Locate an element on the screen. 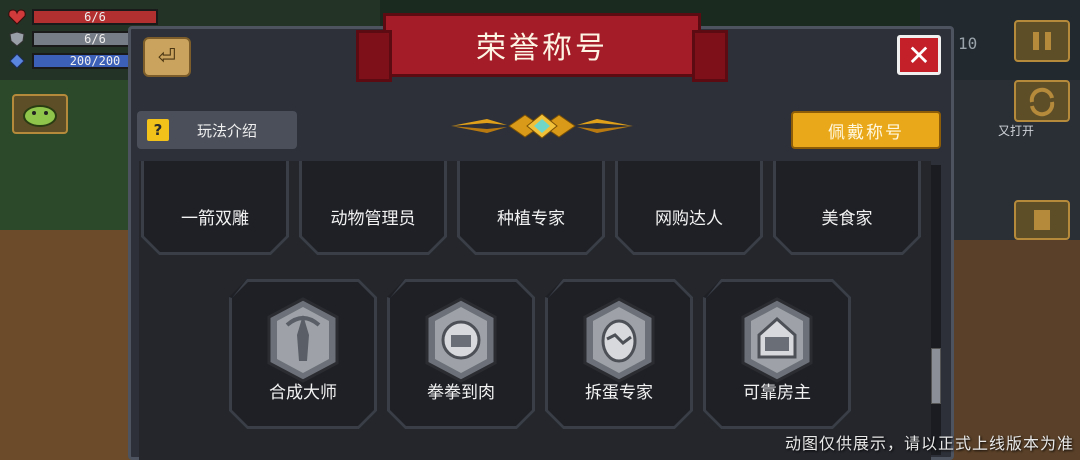 The width and height of the screenshot is (1080, 460). title-card-name: 一箭双雕 is located at coordinates (215, 219).